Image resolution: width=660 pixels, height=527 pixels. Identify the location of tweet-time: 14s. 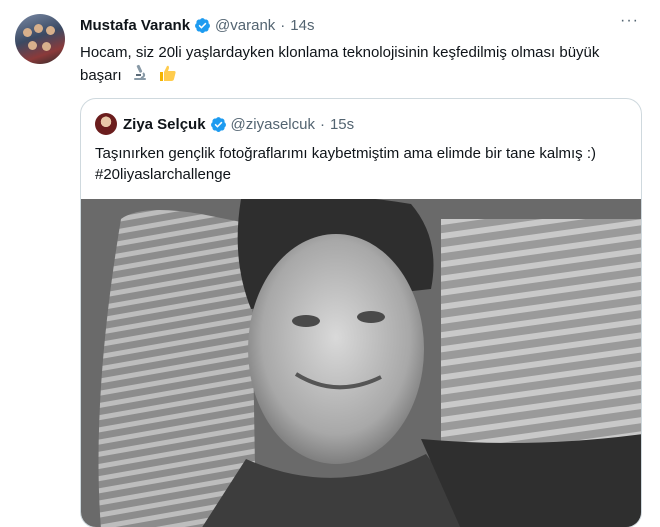
(302, 25).